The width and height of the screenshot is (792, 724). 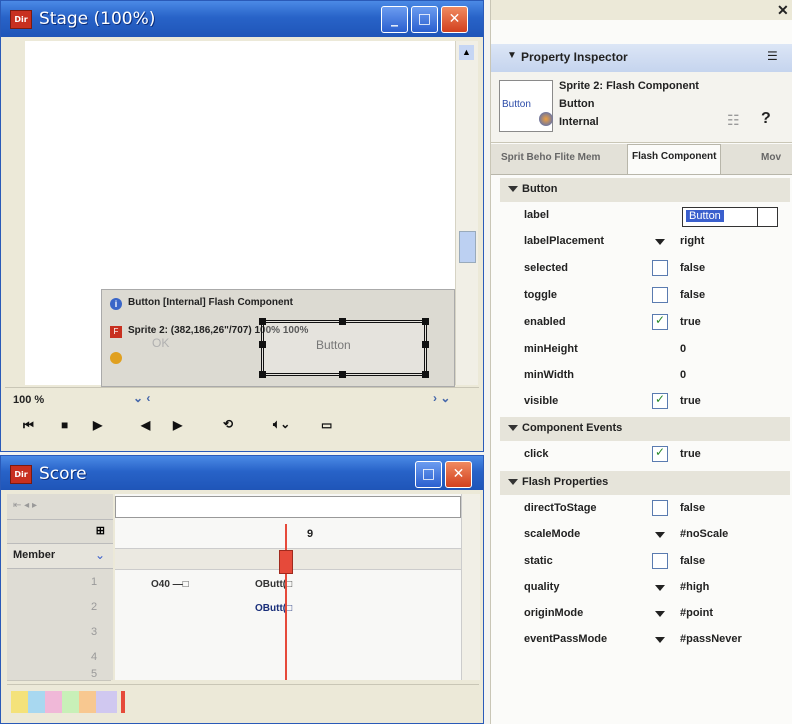 I want to click on director-app-icon: Dir, so click(x=21, y=474).